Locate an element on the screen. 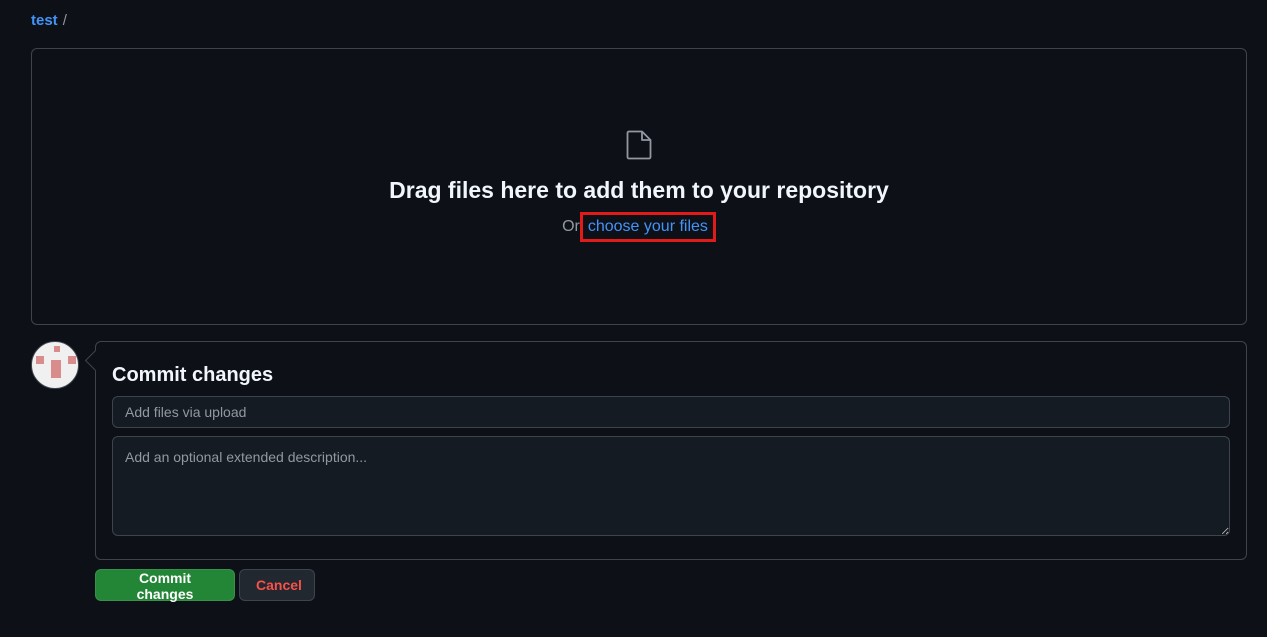  avatar is located at coordinates (55, 365).